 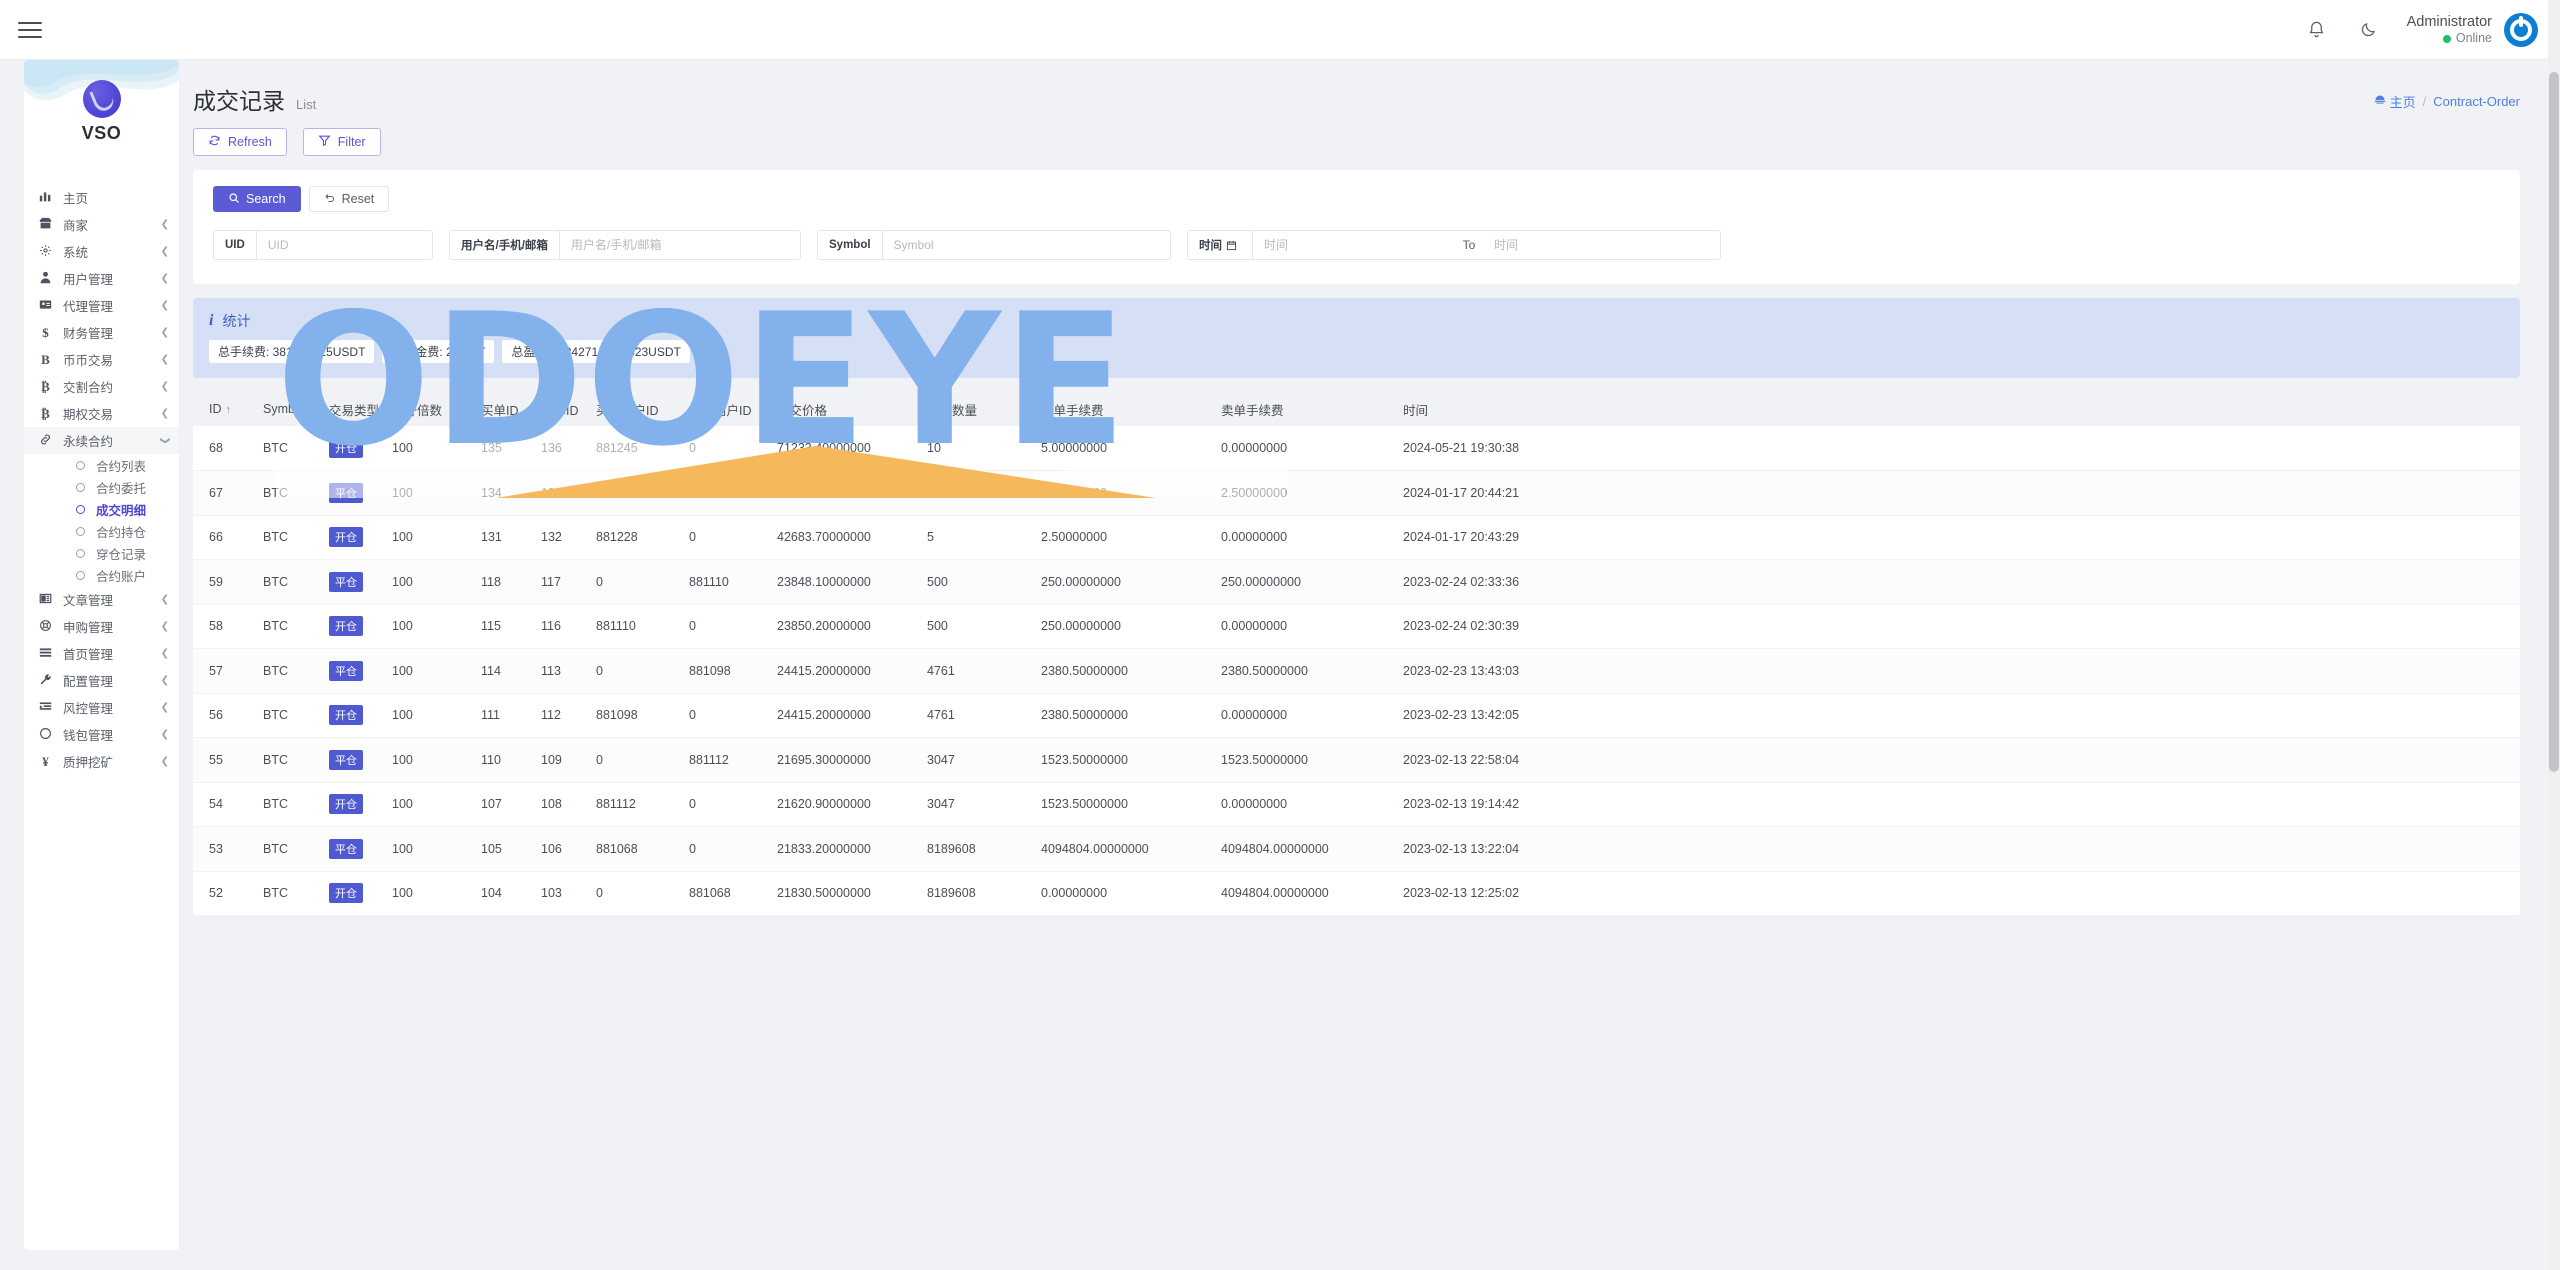 What do you see at coordinates (101, 761) in the screenshot?
I see `sidebar-item-staking-mining: ¥ 质押挖矿 ❮` at bounding box center [101, 761].